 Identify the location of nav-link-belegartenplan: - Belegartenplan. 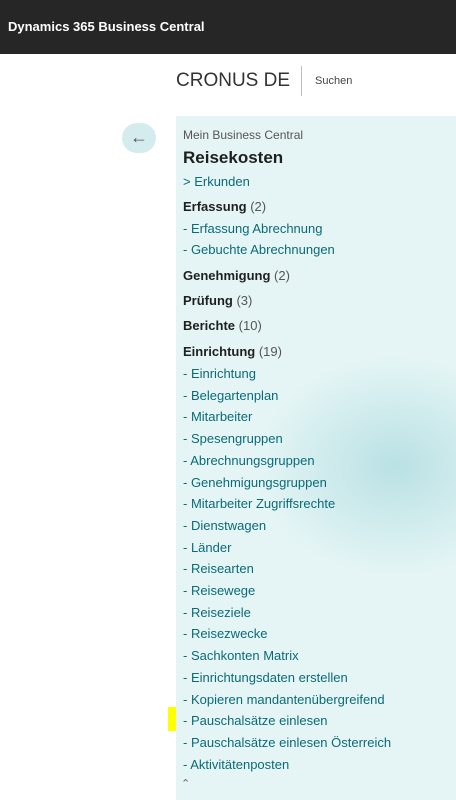
(230, 395).